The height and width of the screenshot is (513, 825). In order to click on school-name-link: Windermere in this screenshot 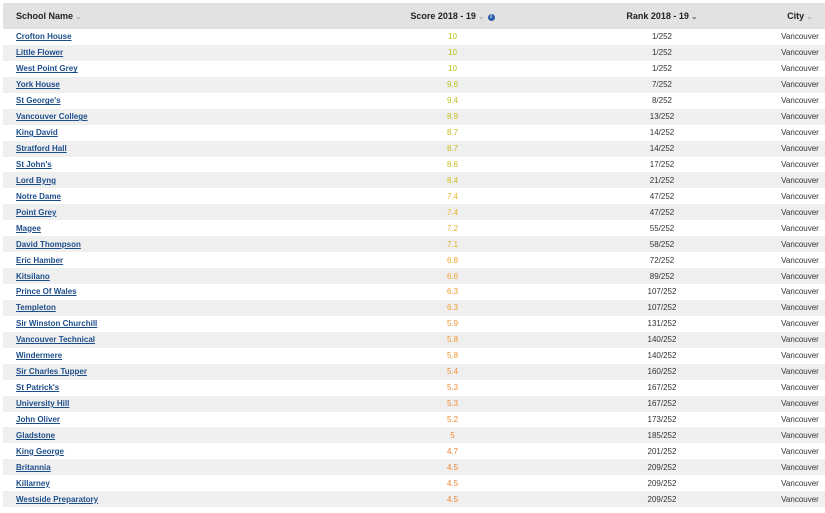, I will do `click(39, 355)`.